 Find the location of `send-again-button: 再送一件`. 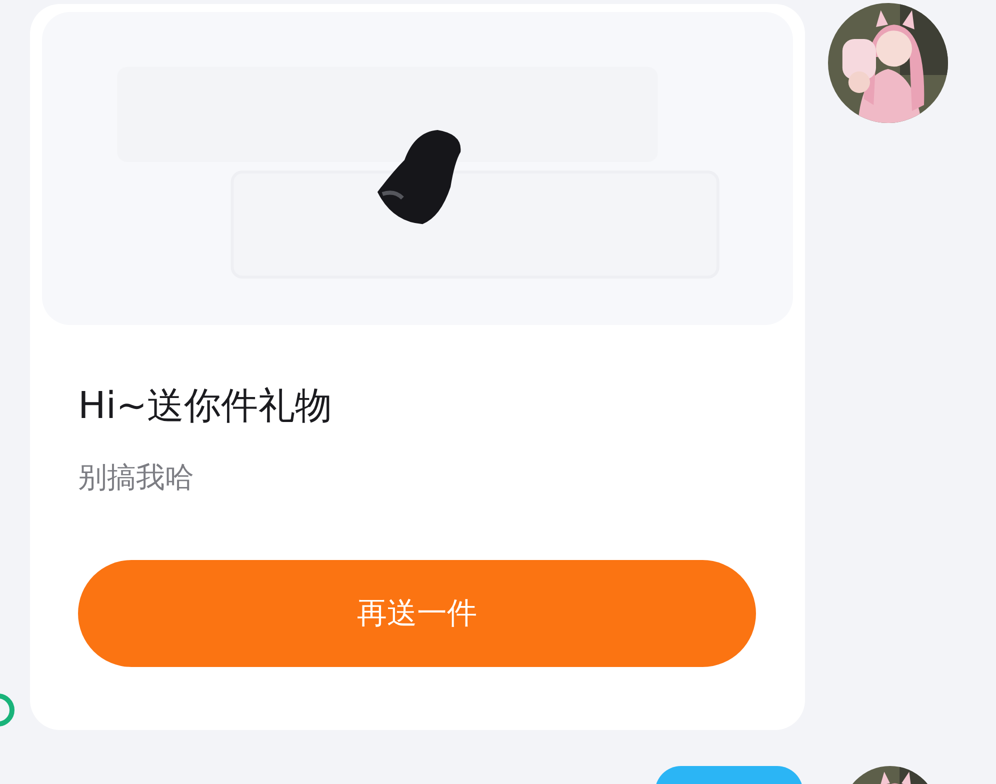

send-again-button: 再送一件 is located at coordinates (417, 613).